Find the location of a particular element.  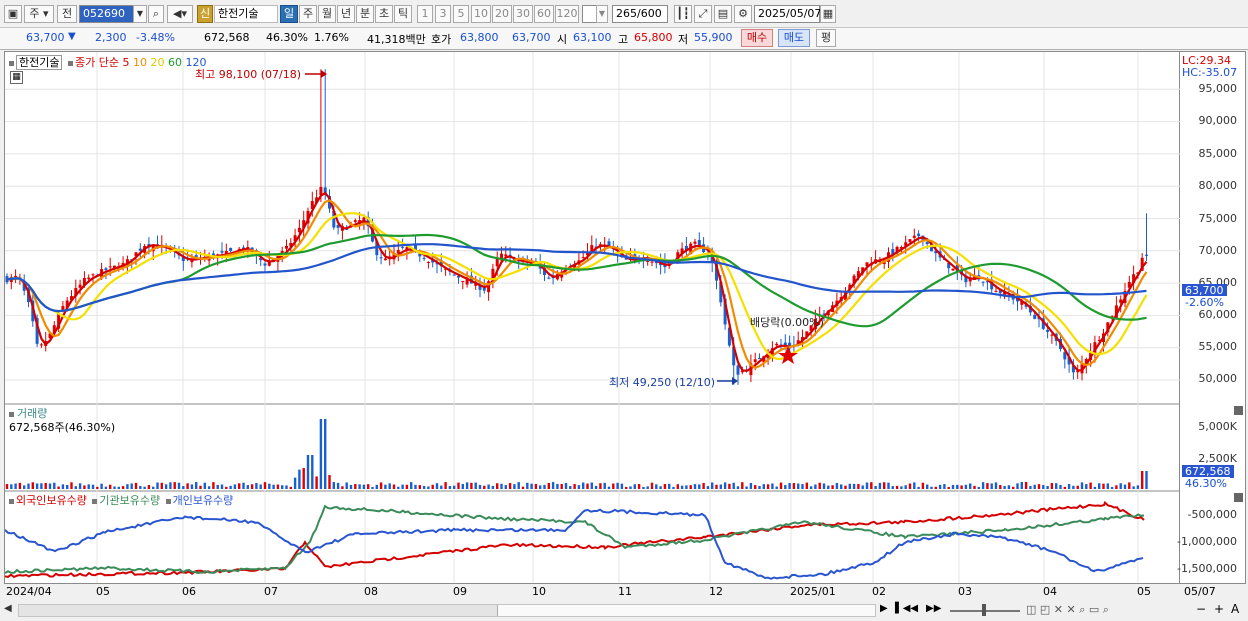

scroll-right-icon: ▶ is located at coordinates (884, 608).